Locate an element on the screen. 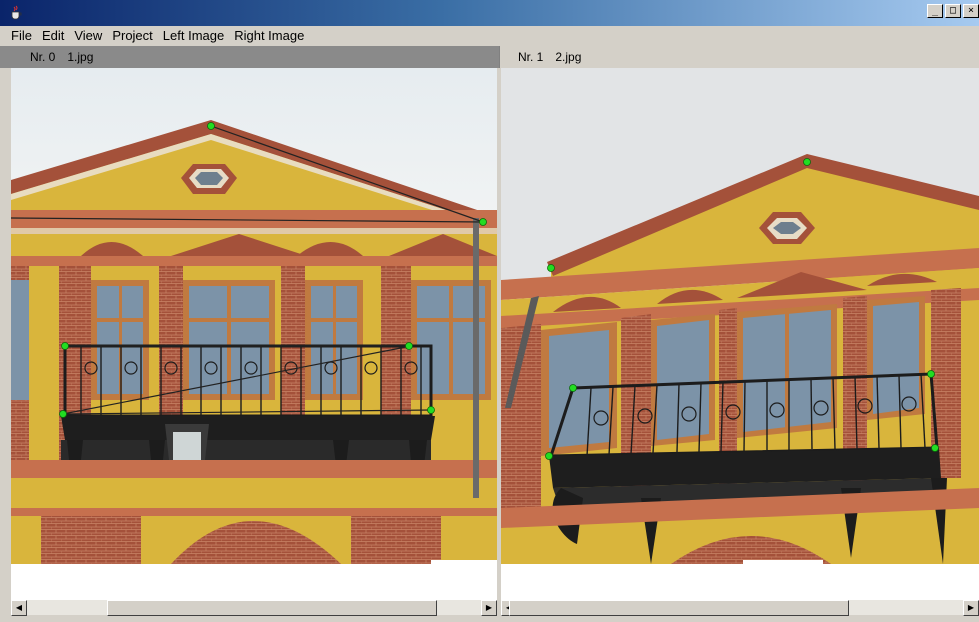 The width and height of the screenshot is (979, 622). java-cup-icon is located at coordinates (16, 13).